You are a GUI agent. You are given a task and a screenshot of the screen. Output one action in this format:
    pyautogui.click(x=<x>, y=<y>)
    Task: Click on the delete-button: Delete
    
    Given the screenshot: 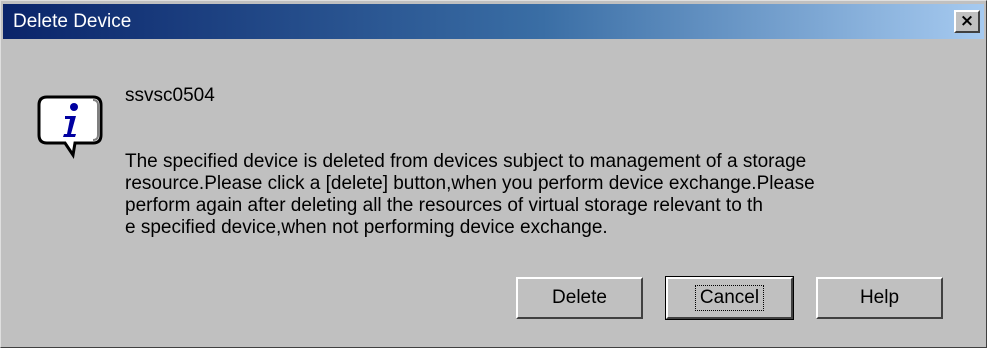 What is the action you would take?
    pyautogui.click(x=579, y=298)
    